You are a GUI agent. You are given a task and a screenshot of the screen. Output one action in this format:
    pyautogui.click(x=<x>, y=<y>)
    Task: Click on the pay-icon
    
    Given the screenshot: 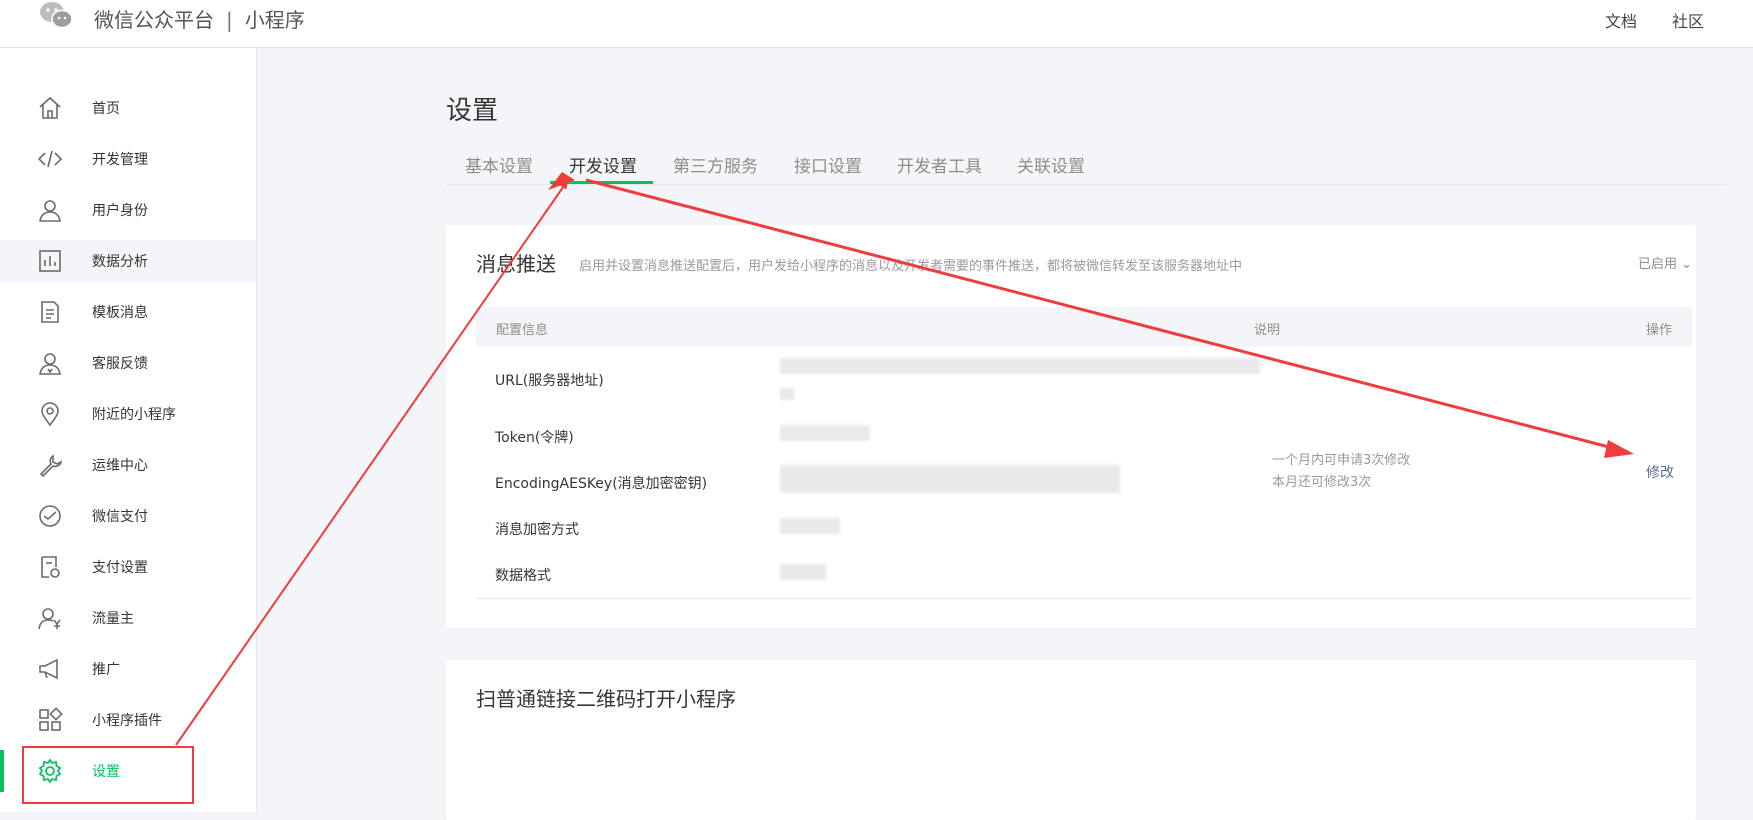 What is the action you would take?
    pyautogui.click(x=50, y=516)
    